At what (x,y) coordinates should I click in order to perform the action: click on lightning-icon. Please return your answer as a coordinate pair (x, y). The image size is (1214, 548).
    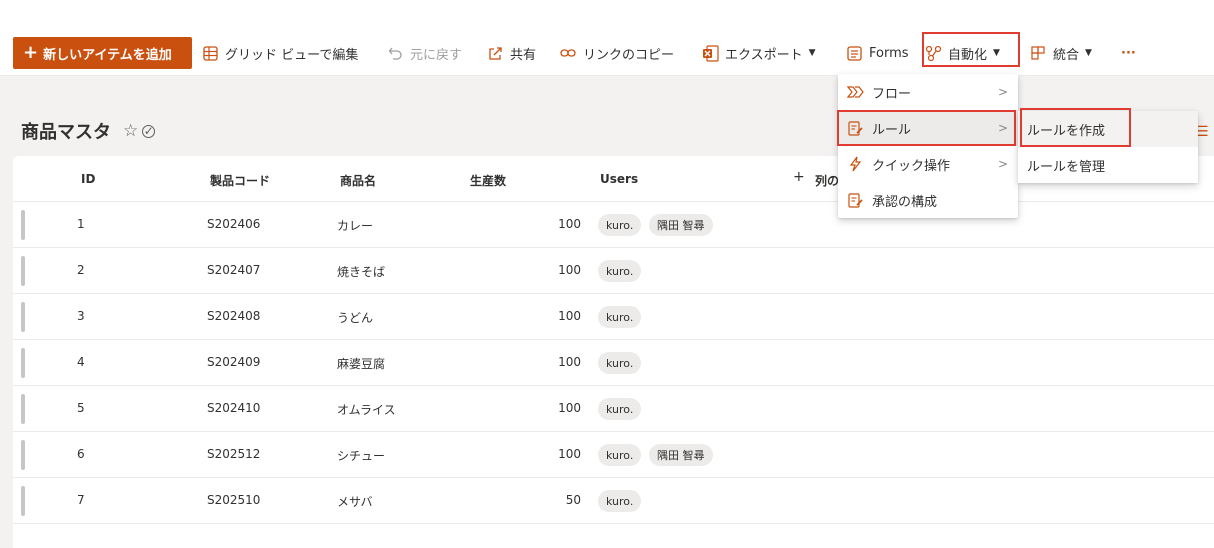
    Looking at the image, I should click on (855, 164).